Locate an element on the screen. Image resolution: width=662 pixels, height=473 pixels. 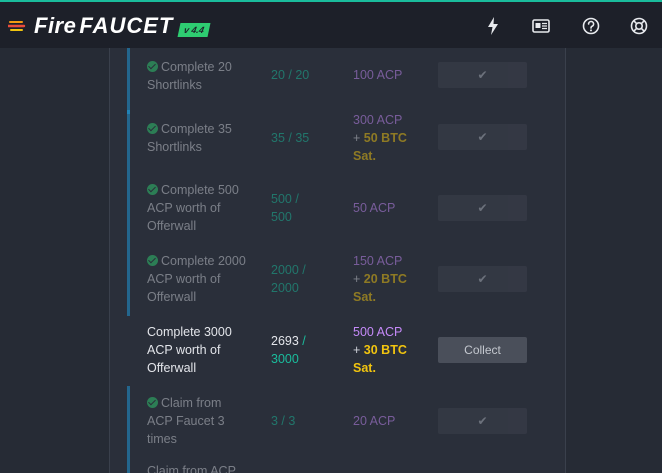
flame-icon is located at coordinates (17, 26).